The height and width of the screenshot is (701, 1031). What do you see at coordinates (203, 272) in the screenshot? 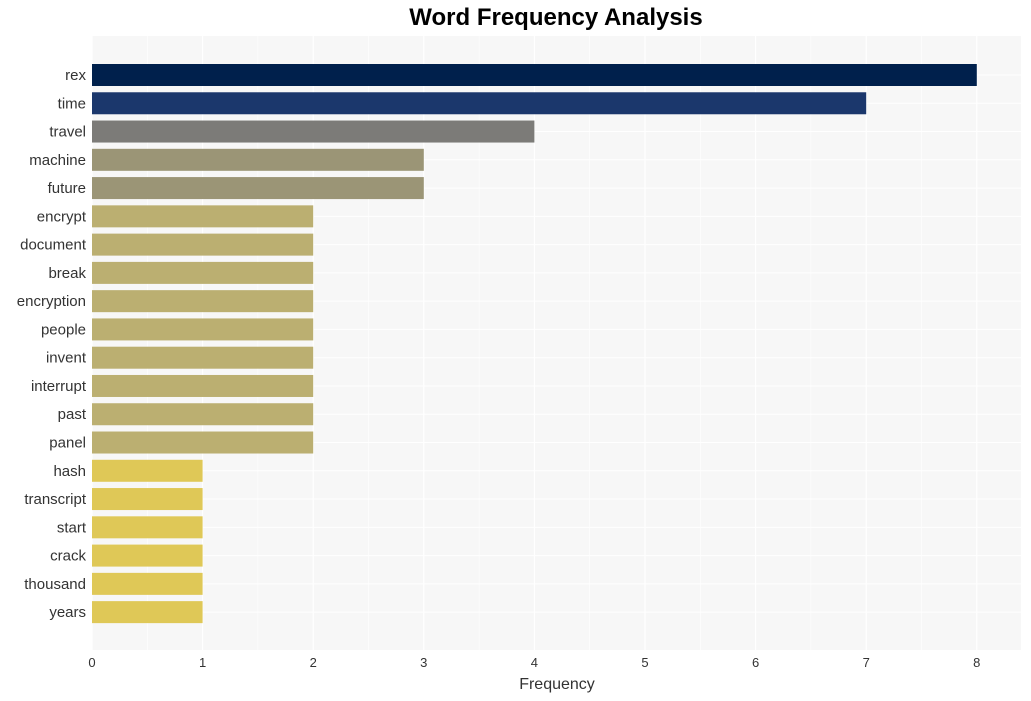
I see `bar-break` at bounding box center [203, 272].